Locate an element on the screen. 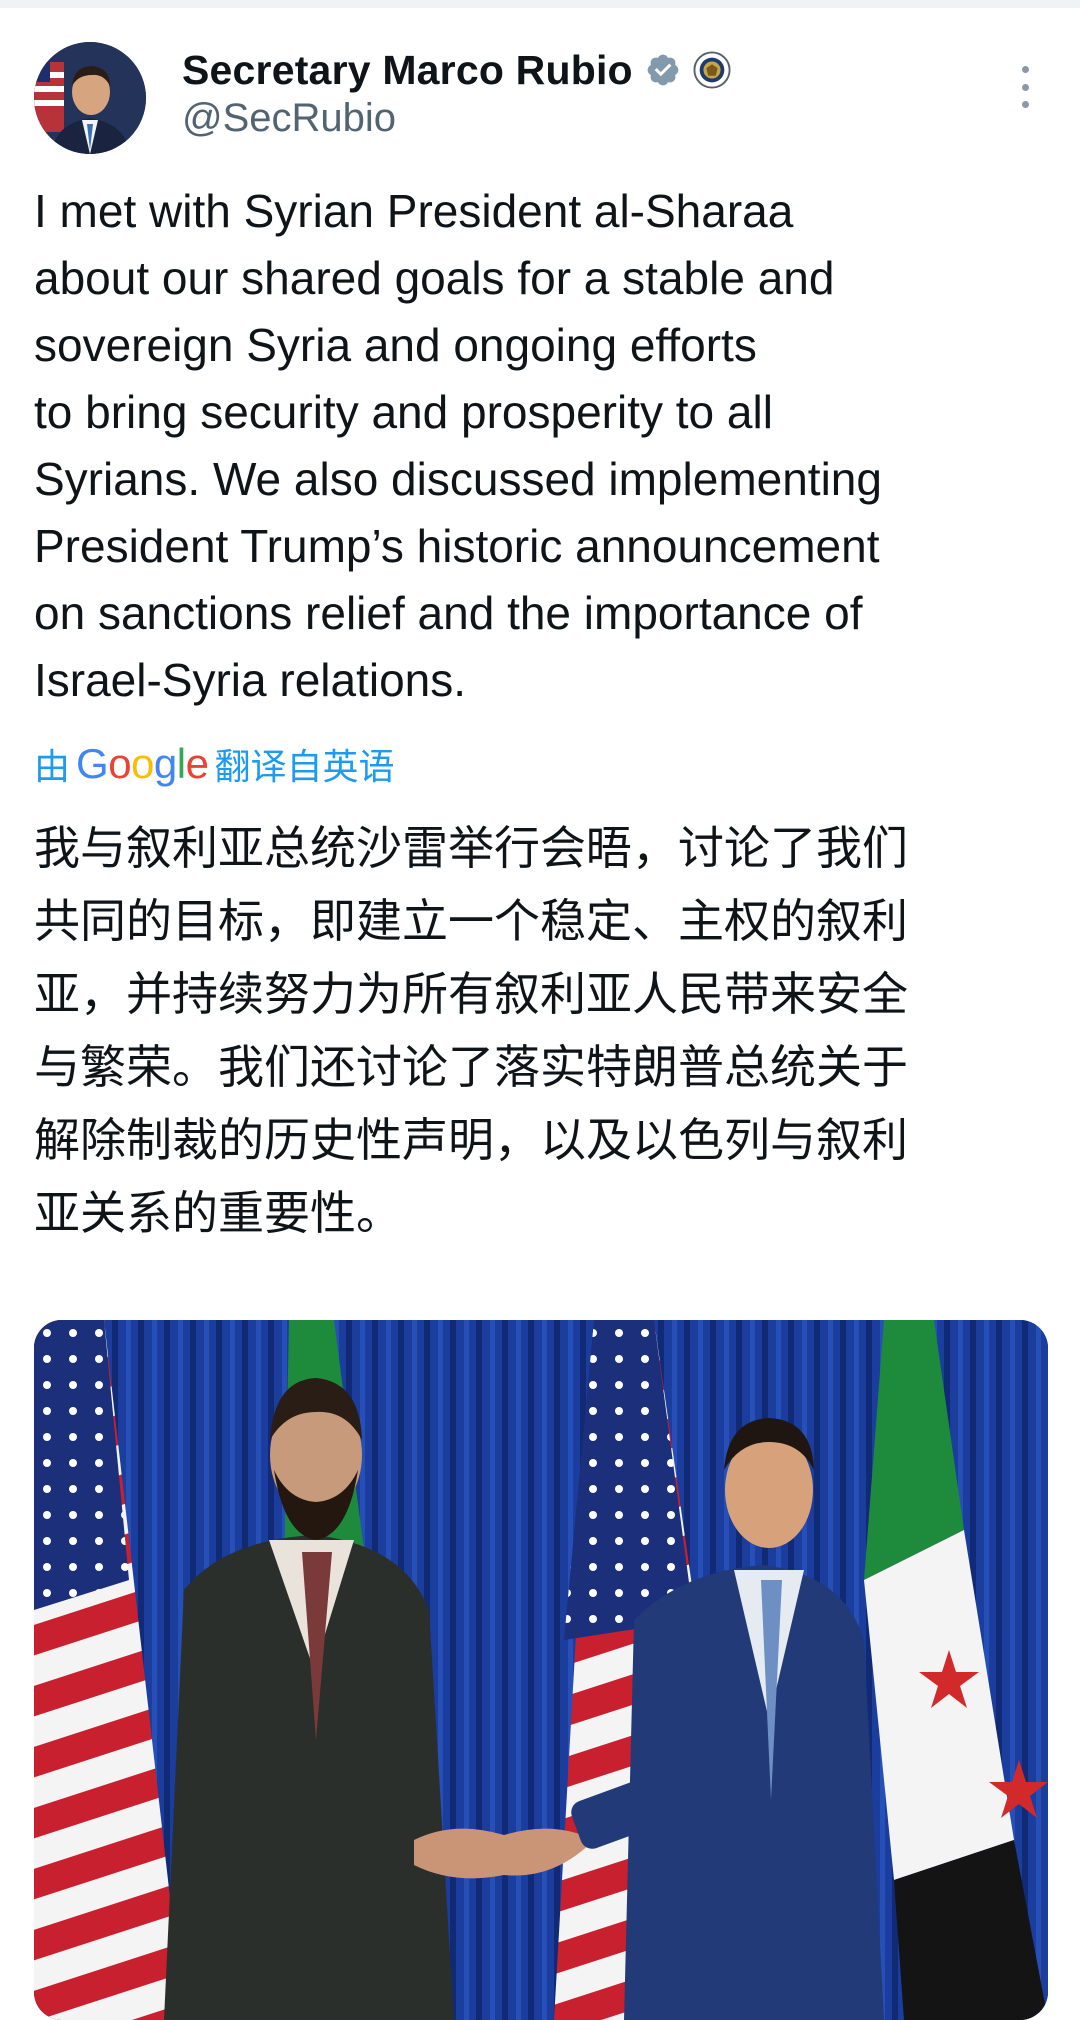 The height and width of the screenshot is (2020, 1080). tweet-text-line: President Trump’s historic announcement is located at coordinates (457, 546).